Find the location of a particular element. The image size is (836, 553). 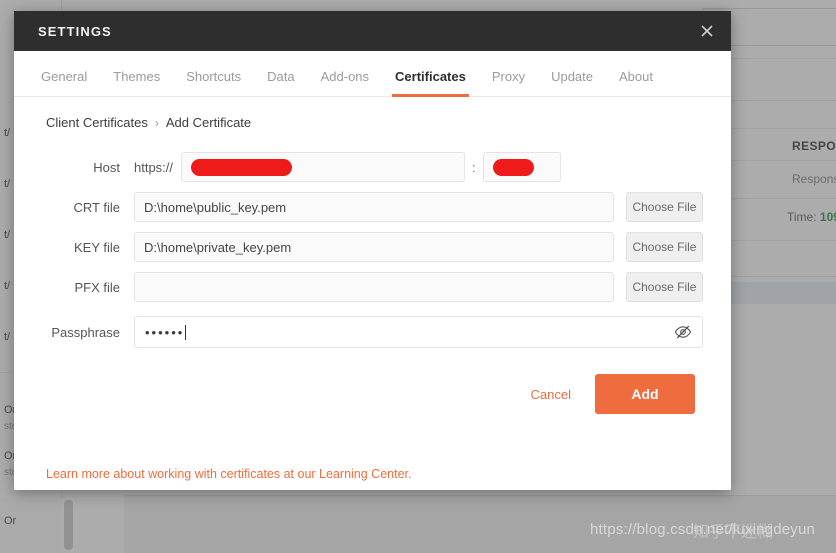

eye-off-icon is located at coordinates (683, 332).